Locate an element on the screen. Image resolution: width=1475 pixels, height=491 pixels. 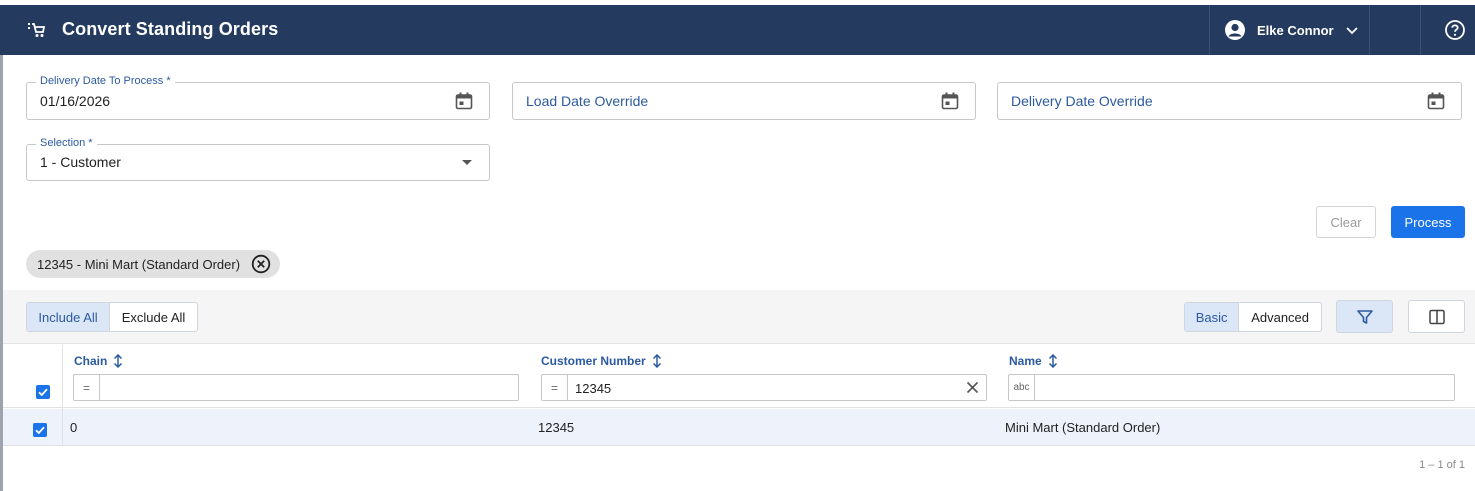
columns-button is located at coordinates (1436, 316).